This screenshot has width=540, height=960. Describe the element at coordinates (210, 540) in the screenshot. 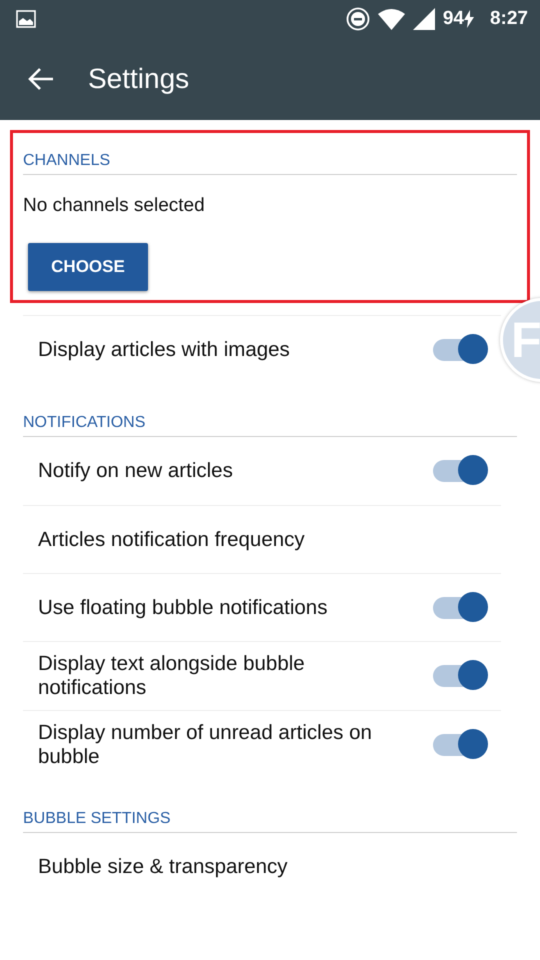

I see `setting-label: Articles notification frequency` at that location.